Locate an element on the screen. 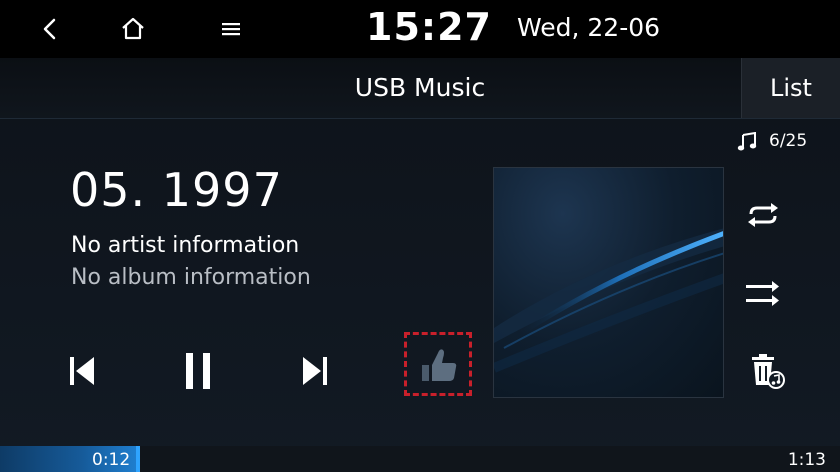  like-button is located at coordinates (438, 364).